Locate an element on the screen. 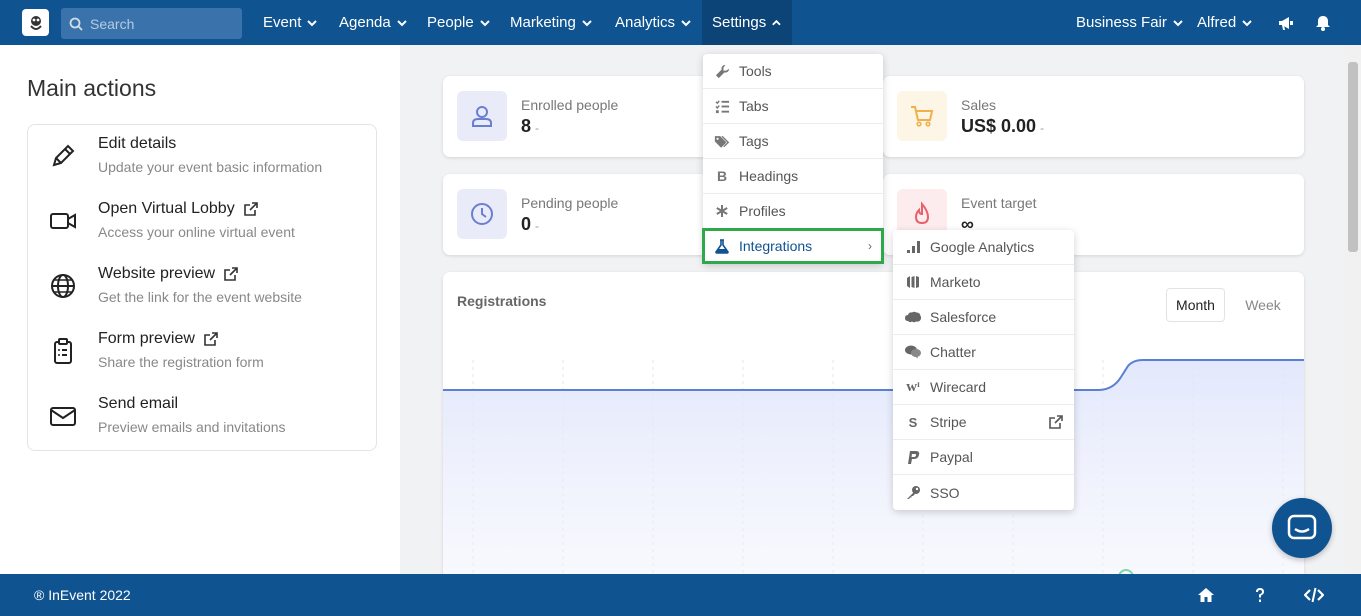 The image size is (1361, 616). megaphone-icon is located at coordinates (1286, 23).